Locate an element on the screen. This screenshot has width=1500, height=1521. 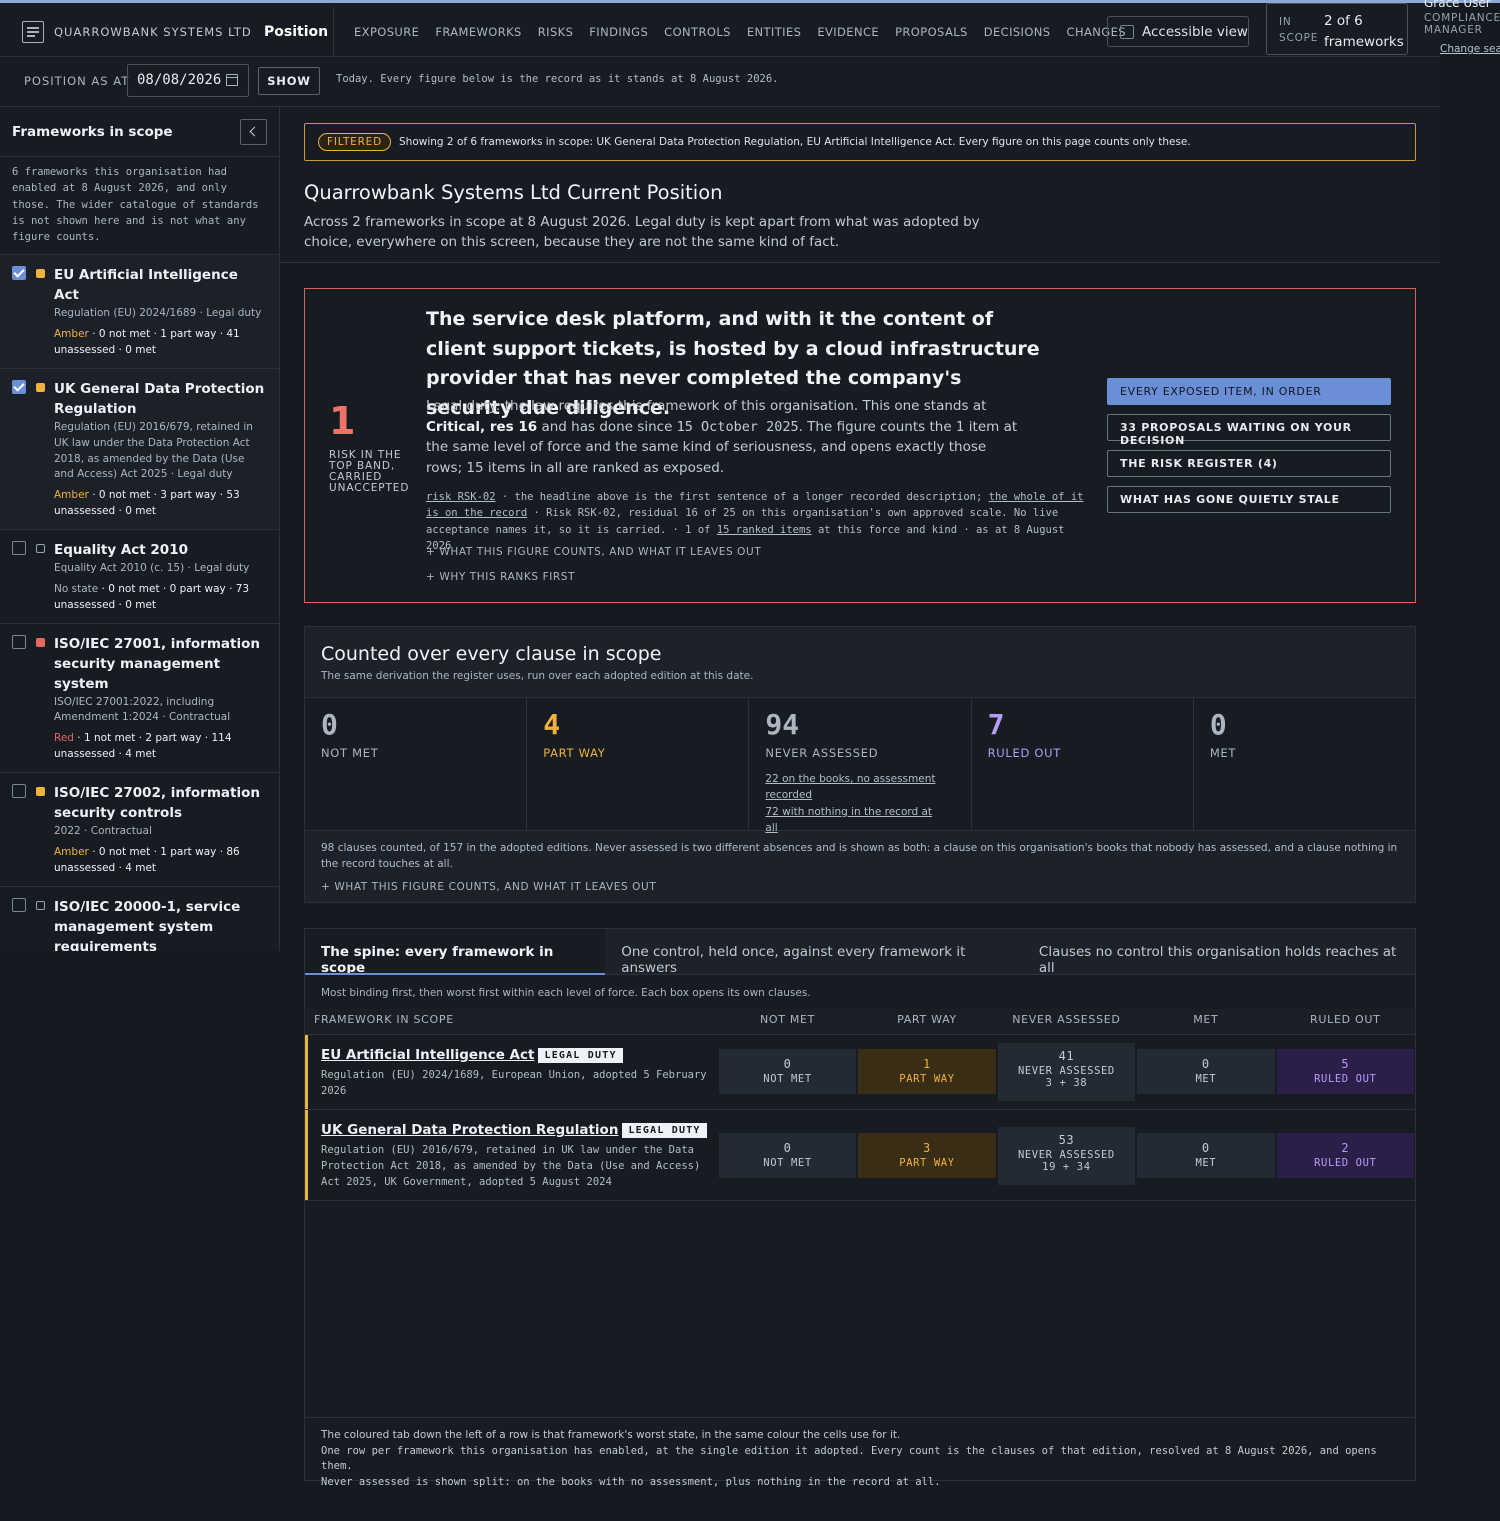
accessible-view-checkbox is located at coordinates (1127, 31).